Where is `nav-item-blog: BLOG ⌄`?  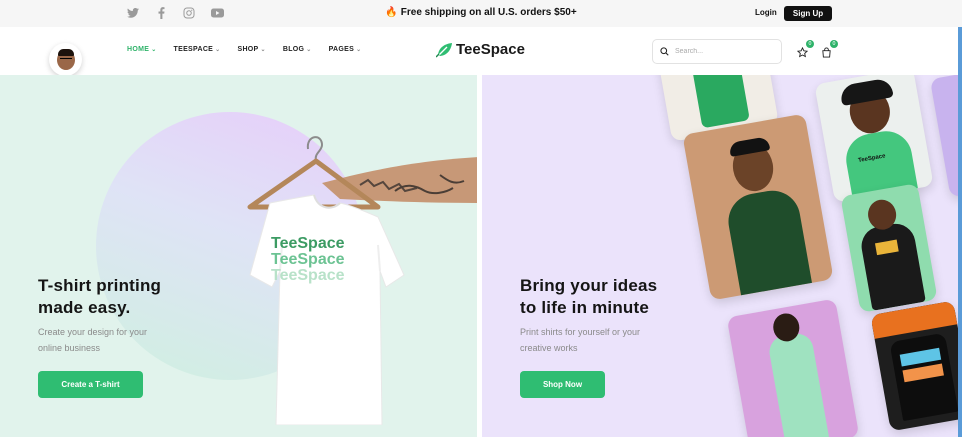 nav-item-blog: BLOG ⌄ is located at coordinates (297, 49).